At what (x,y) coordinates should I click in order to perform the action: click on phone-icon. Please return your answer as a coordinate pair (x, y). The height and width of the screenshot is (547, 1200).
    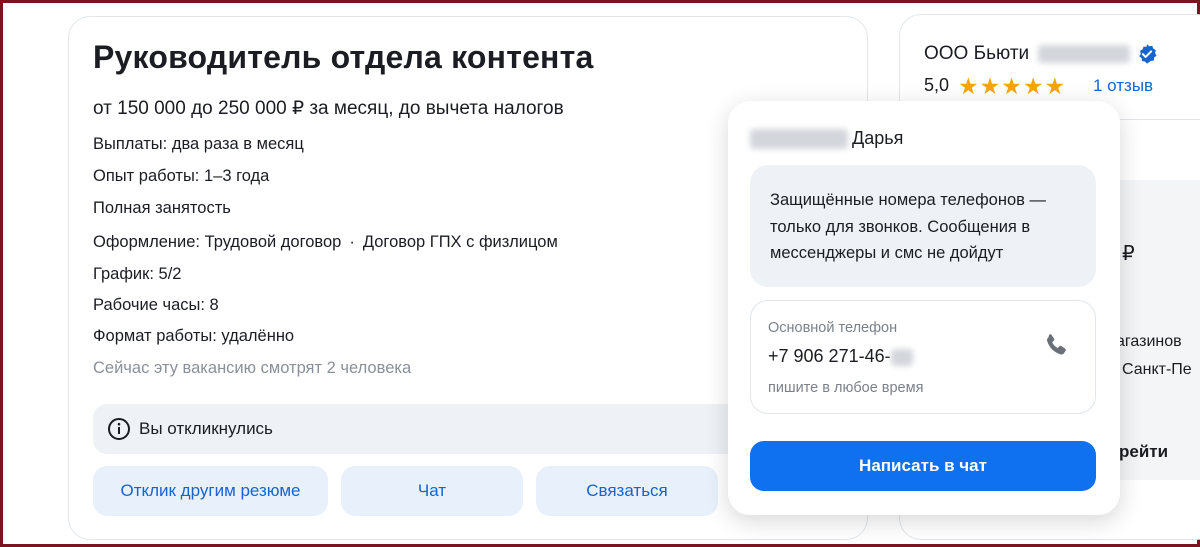
    Looking at the image, I should click on (1056, 346).